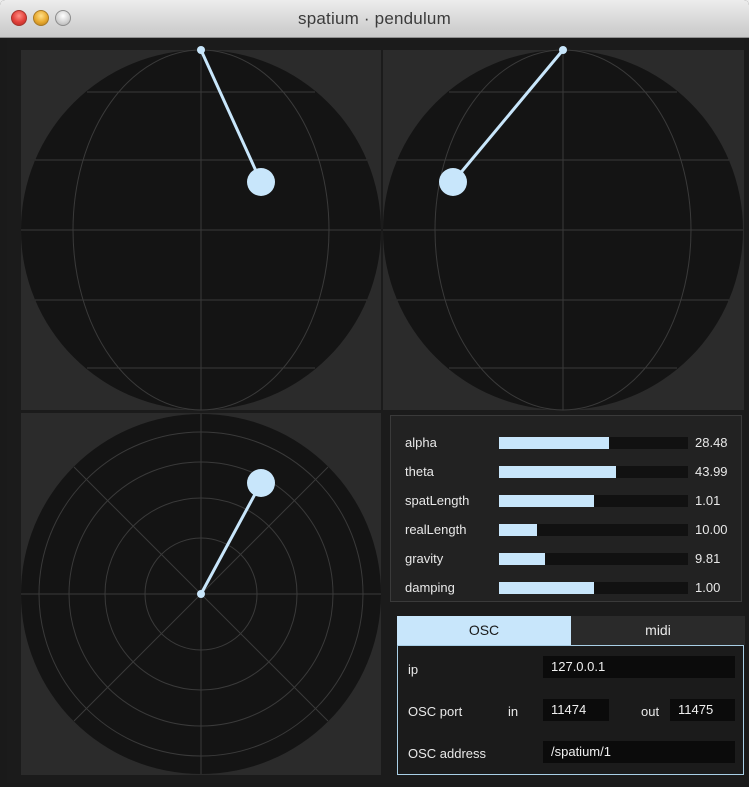  What do you see at coordinates (435, 711) in the screenshot?
I see `osc-port-label: OSC port` at bounding box center [435, 711].